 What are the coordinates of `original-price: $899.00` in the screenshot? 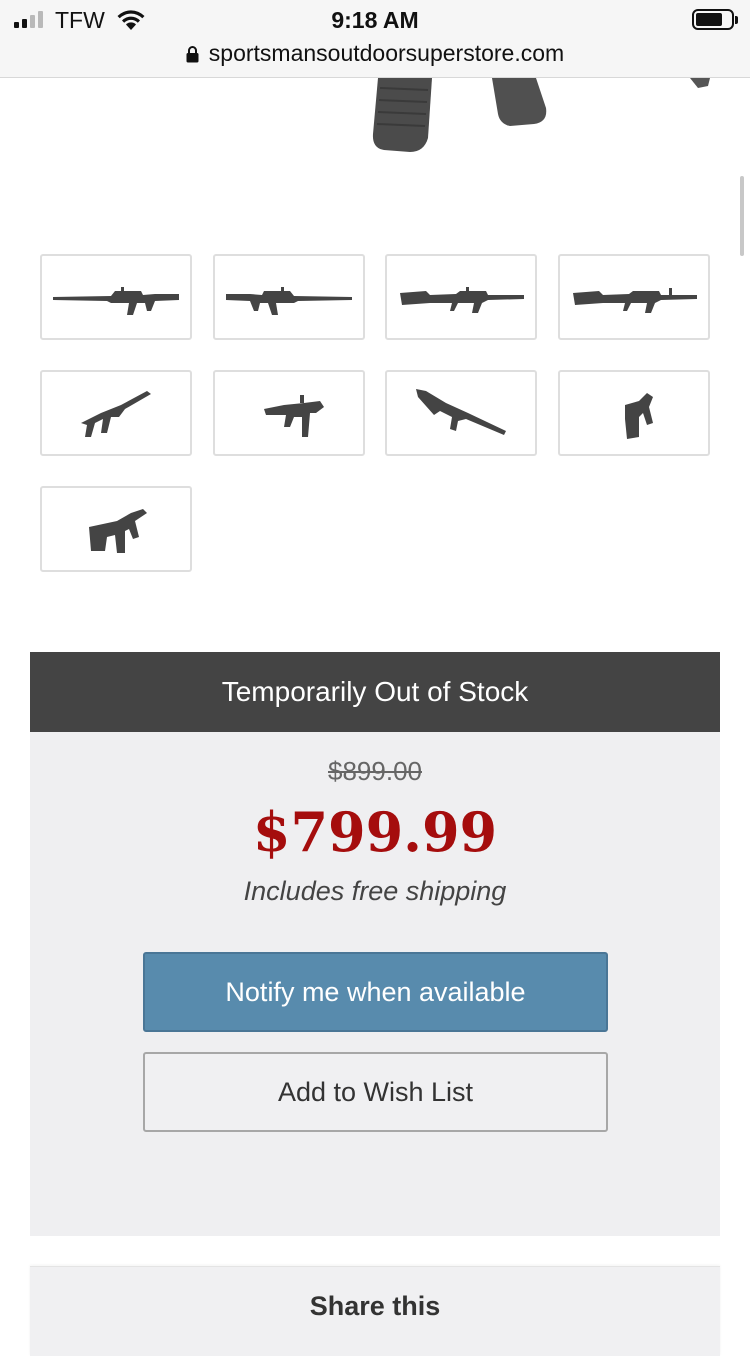 It's located at (375, 771).